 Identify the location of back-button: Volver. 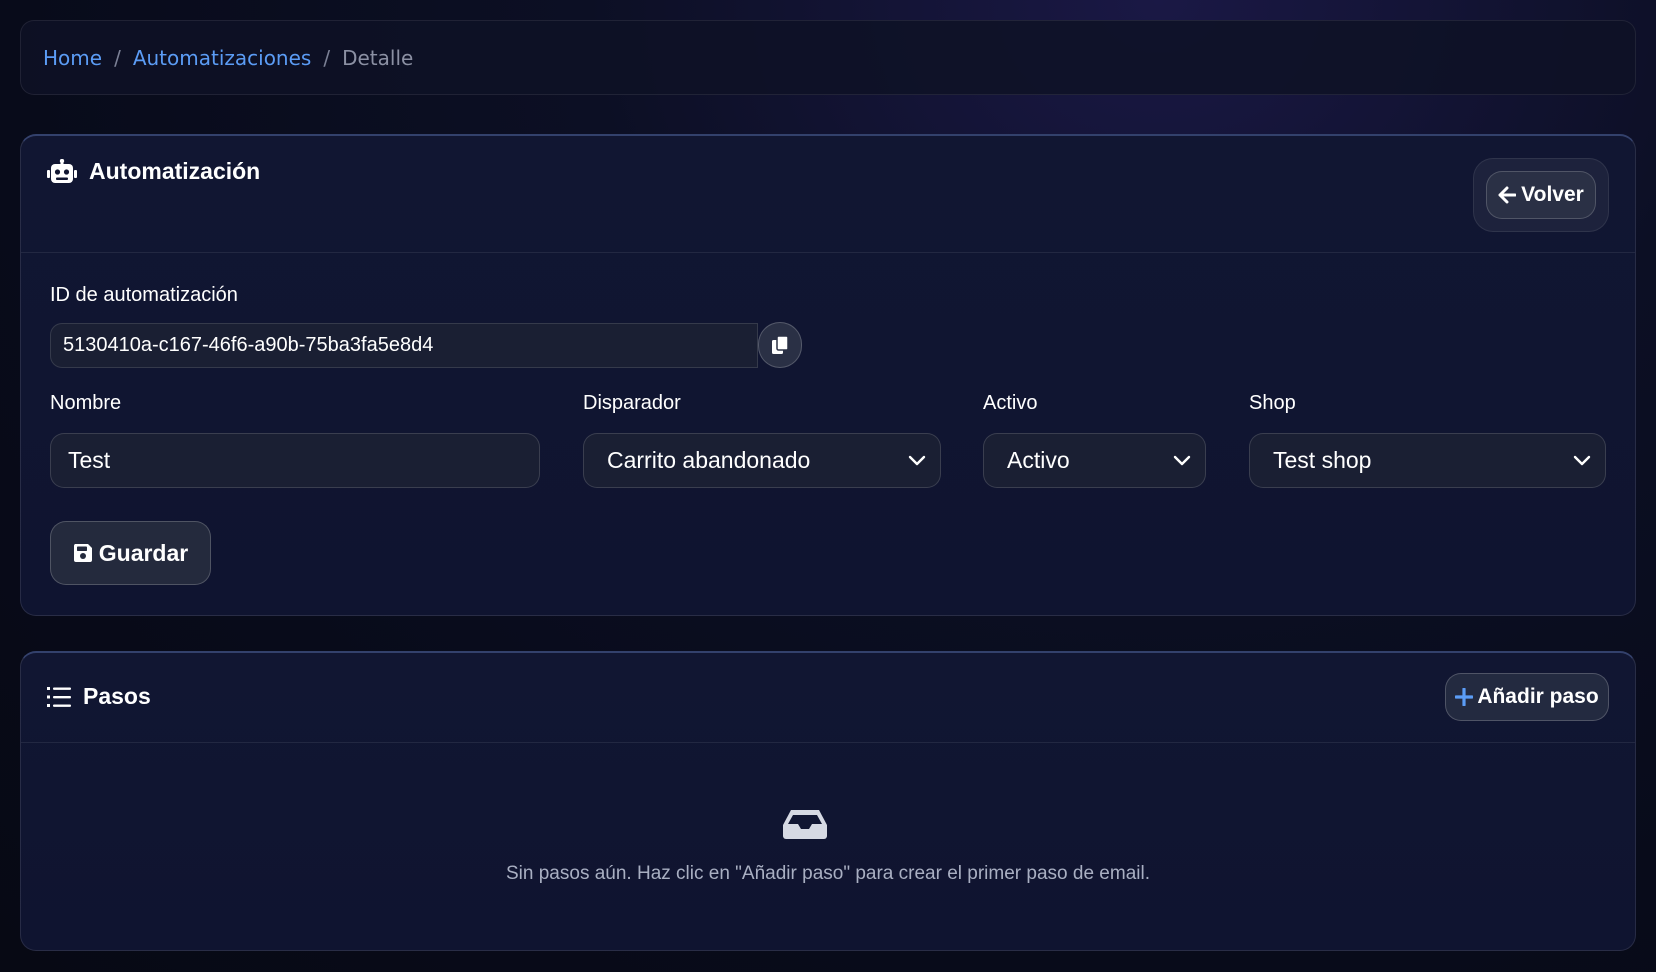
(1541, 195).